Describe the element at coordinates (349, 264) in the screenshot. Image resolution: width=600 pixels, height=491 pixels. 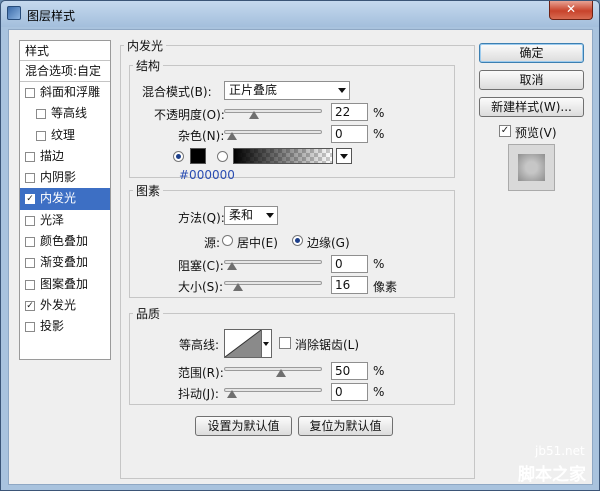
I see `choke-input: 0` at that location.